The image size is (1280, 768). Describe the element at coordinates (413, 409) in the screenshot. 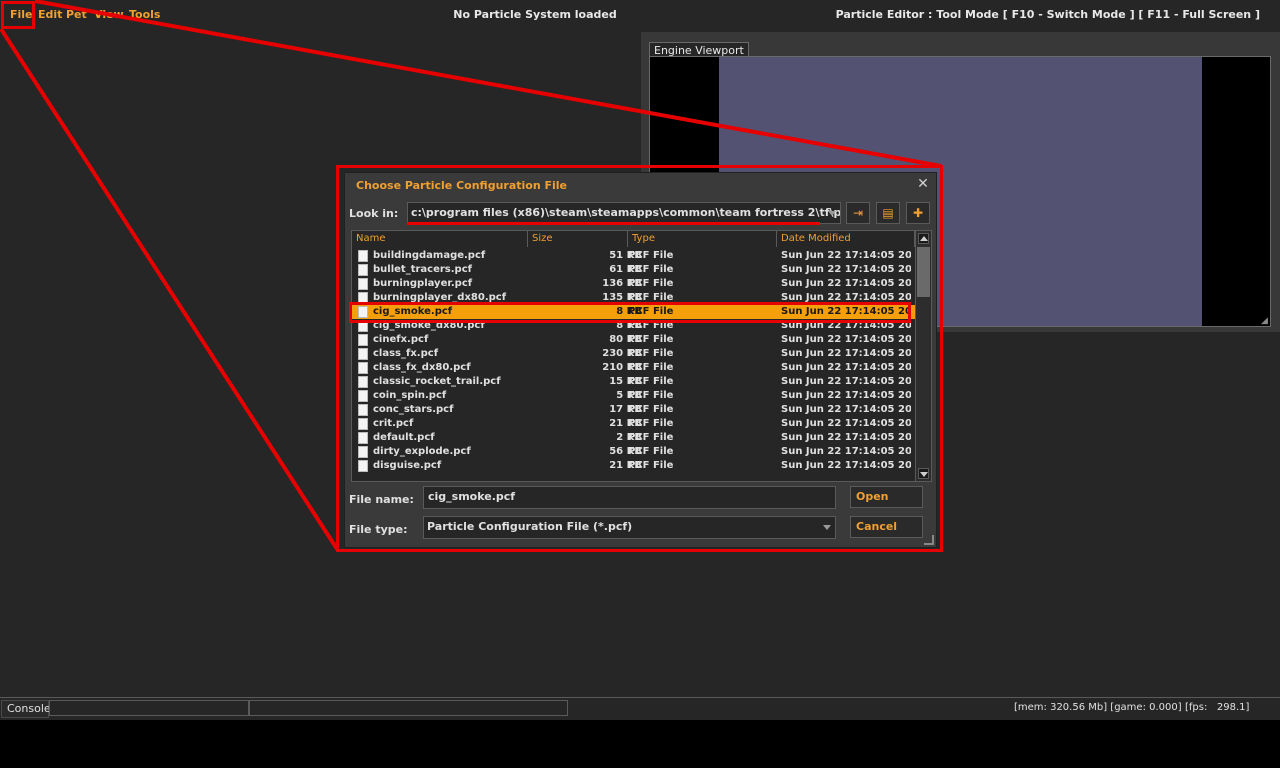

I see `file-name-cell: conc_stars.pcf` at that location.